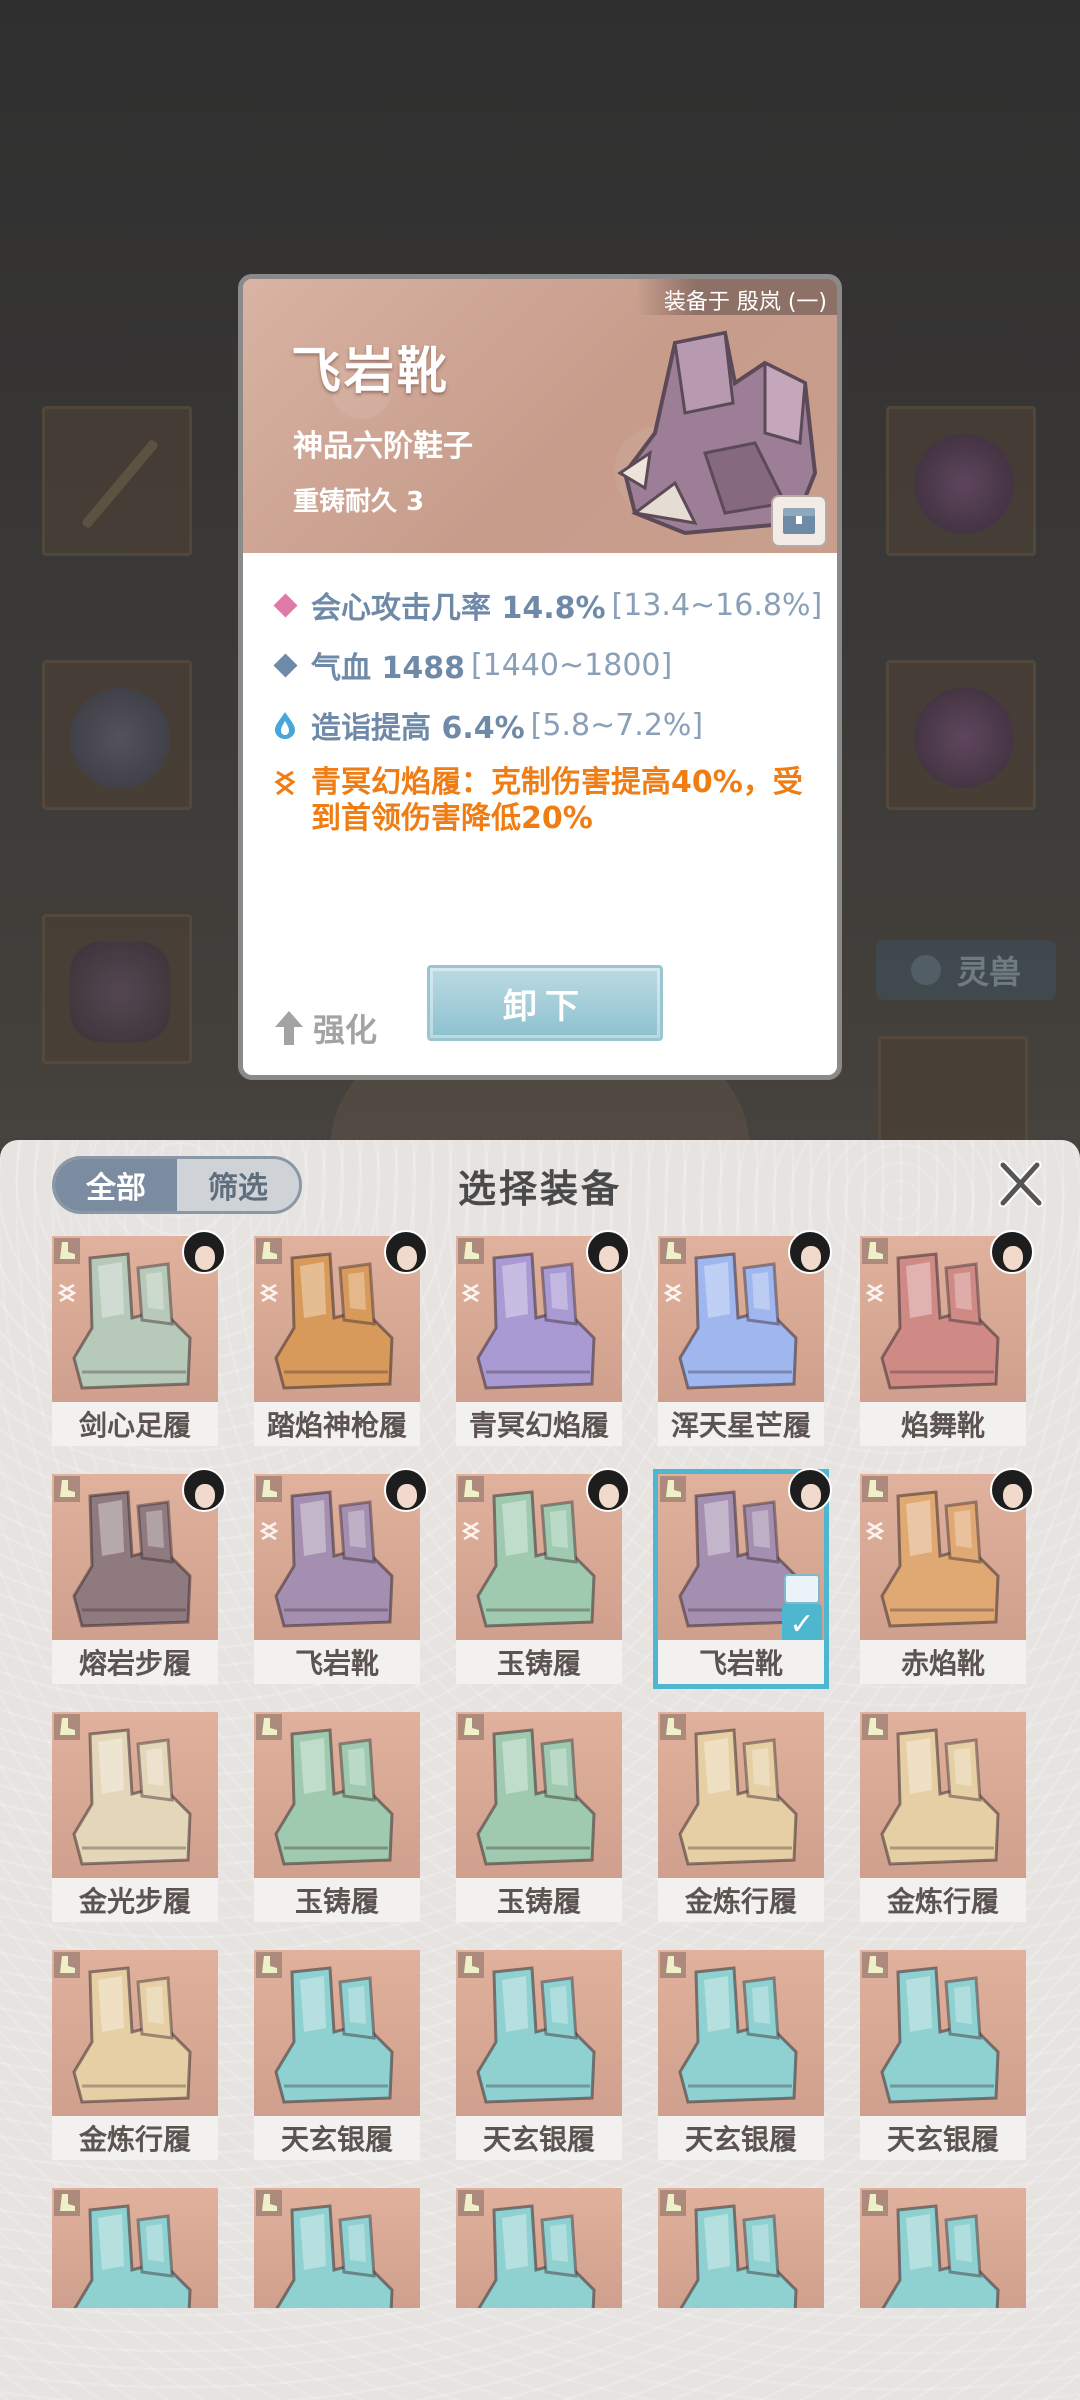 This screenshot has width=1080, height=2400. What do you see at coordinates (388, 668) in the screenshot?
I see `stat-label: 气血 1488` at bounding box center [388, 668].